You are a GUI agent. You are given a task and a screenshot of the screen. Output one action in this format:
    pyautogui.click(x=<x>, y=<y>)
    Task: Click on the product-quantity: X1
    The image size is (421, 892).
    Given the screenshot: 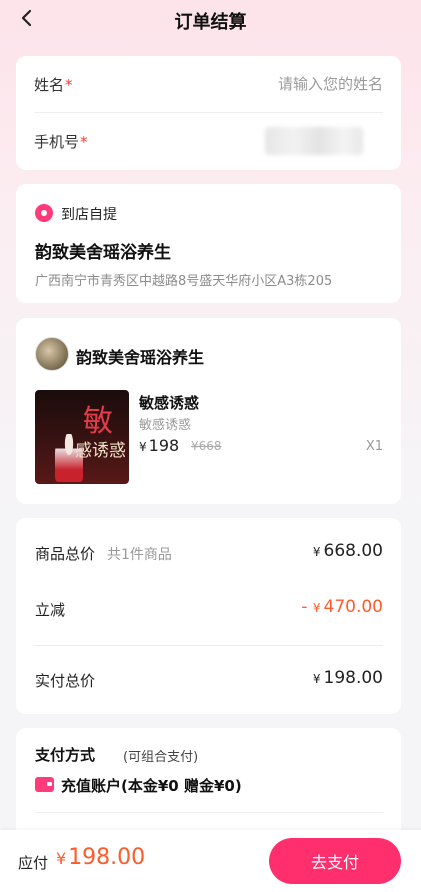 What is the action you would take?
    pyautogui.click(x=374, y=446)
    